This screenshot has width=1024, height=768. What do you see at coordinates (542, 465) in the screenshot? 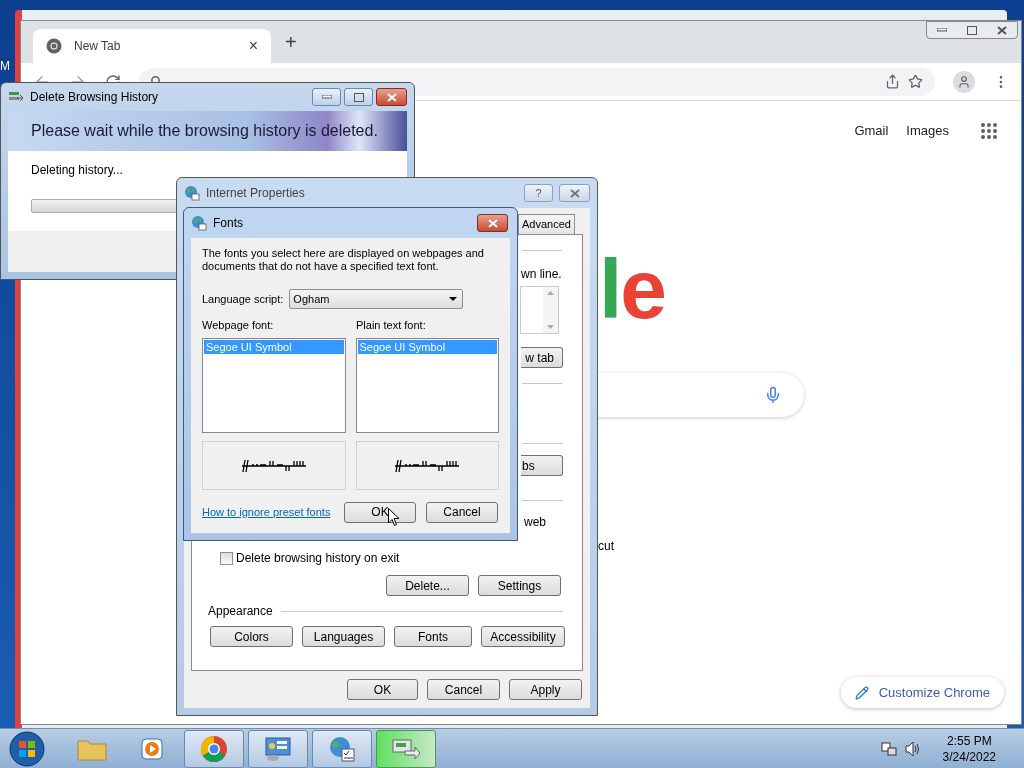
I see `tabs-button: bs` at bounding box center [542, 465].